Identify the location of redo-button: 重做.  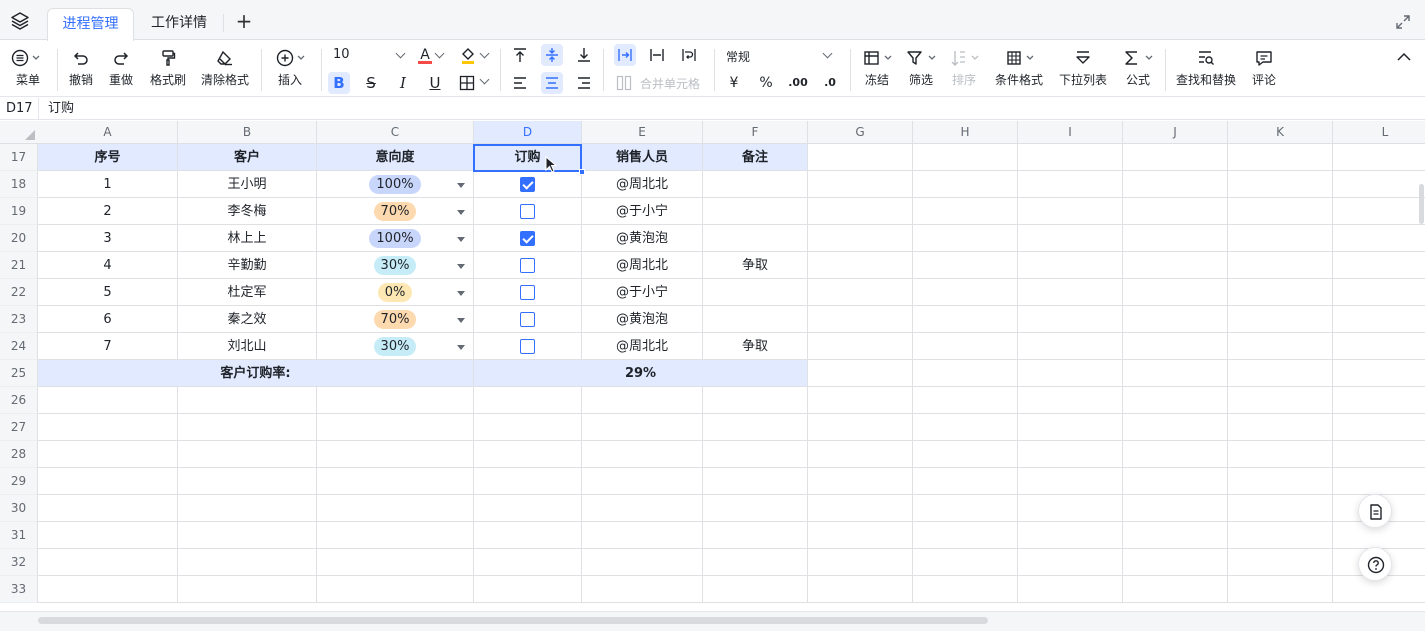
(121, 70).